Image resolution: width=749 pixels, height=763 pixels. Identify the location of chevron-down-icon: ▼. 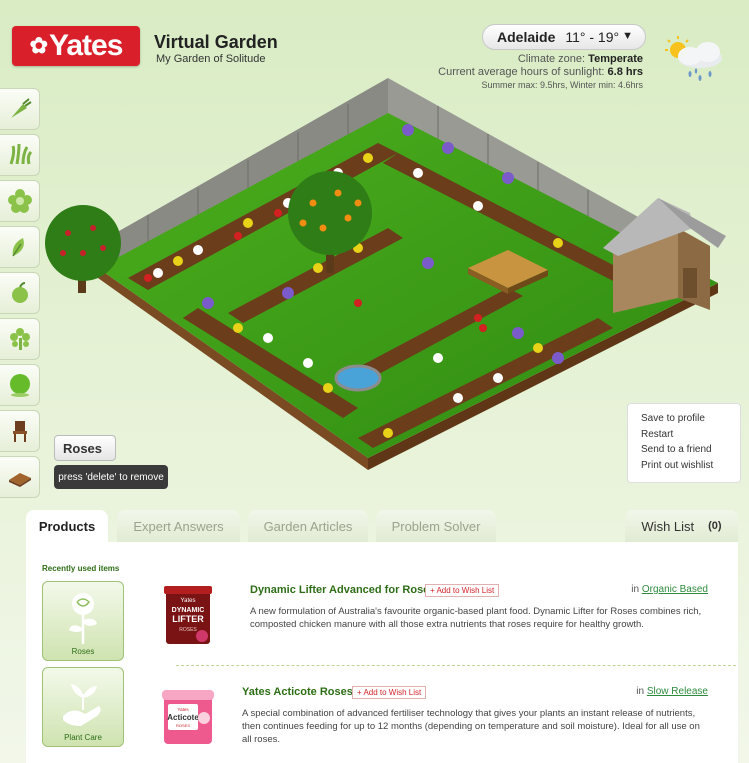
(627, 36).